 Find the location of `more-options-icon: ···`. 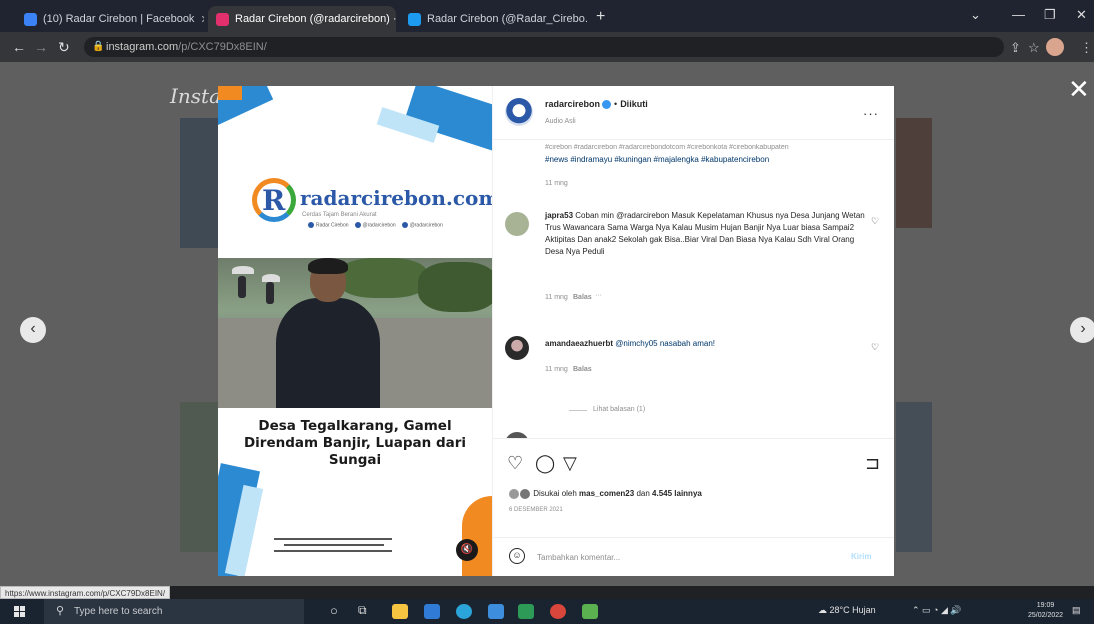

more-options-icon: ··· is located at coordinates (871, 113).